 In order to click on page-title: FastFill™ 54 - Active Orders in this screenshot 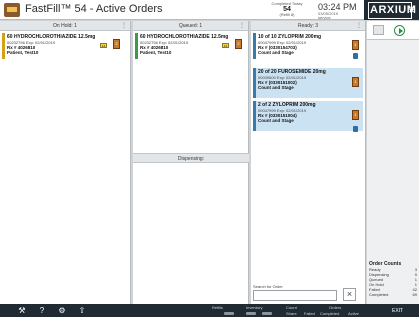, I will do `click(94, 9)`.